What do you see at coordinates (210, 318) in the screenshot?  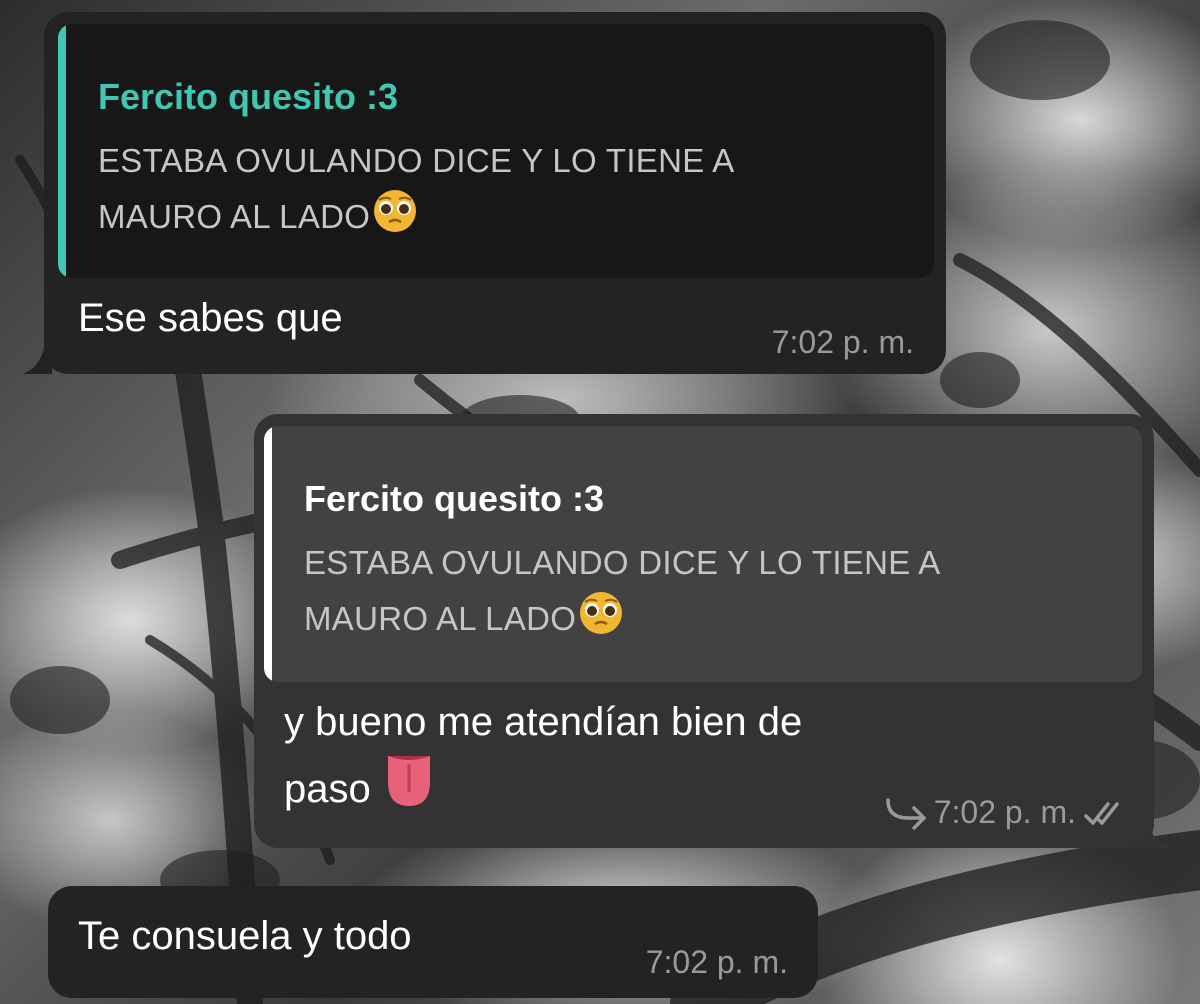 I see `message-text: Ese sabes que` at bounding box center [210, 318].